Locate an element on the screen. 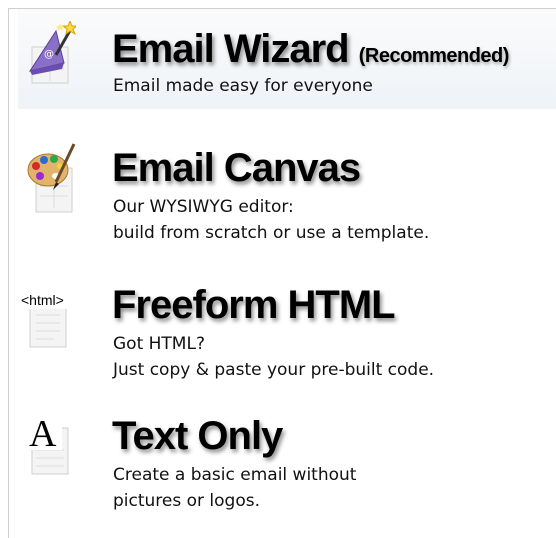  description-line: Our WYSIWYG editor: is located at coordinates (203, 207).